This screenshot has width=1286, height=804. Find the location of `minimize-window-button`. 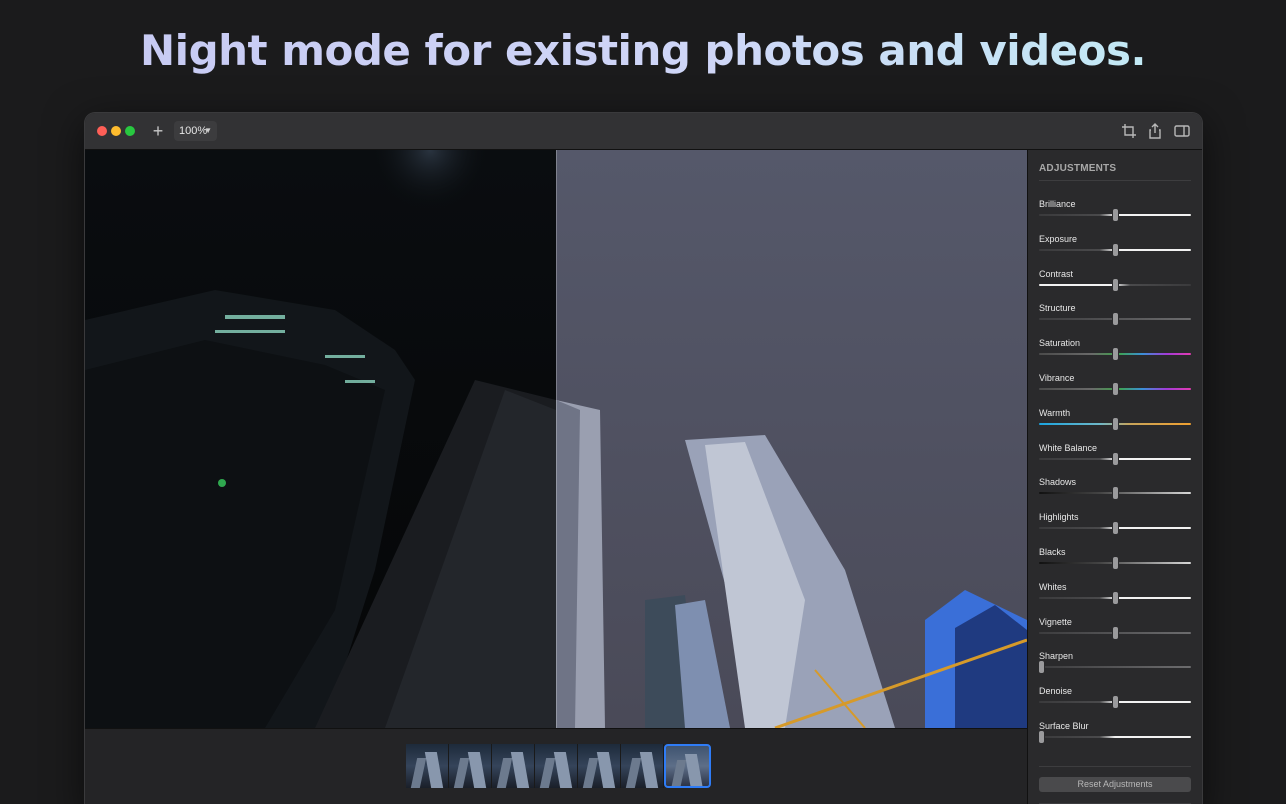

minimize-window-button is located at coordinates (116, 131).